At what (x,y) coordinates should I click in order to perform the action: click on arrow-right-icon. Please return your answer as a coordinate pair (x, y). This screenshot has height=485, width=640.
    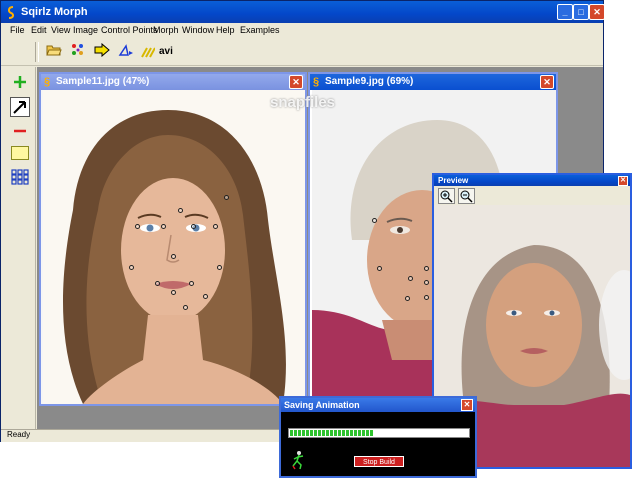
    Looking at the image, I should click on (102, 51).